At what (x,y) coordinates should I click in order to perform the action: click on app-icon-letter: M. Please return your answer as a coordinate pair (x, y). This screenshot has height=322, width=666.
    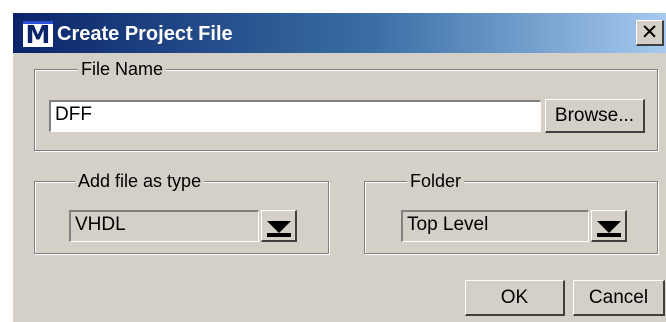
    Looking at the image, I should click on (38, 34).